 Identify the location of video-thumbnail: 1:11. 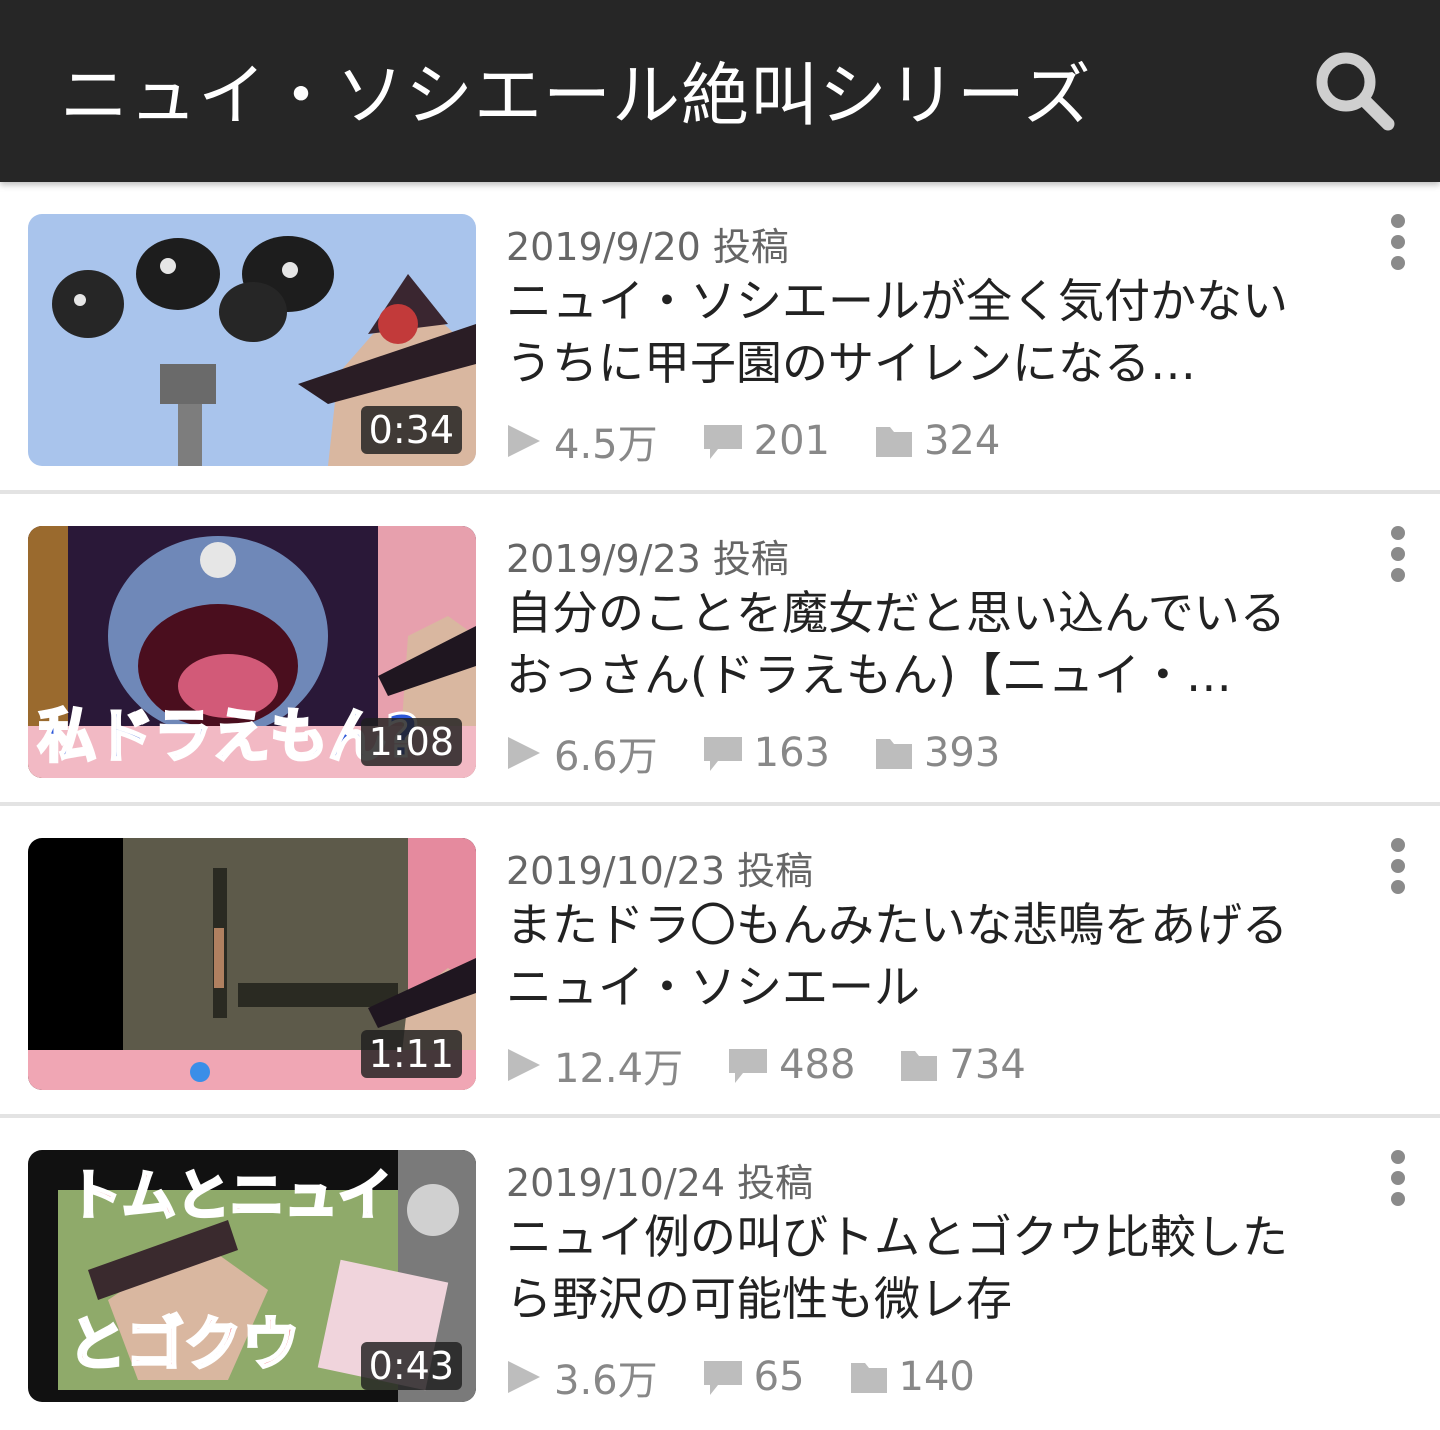
(252, 964).